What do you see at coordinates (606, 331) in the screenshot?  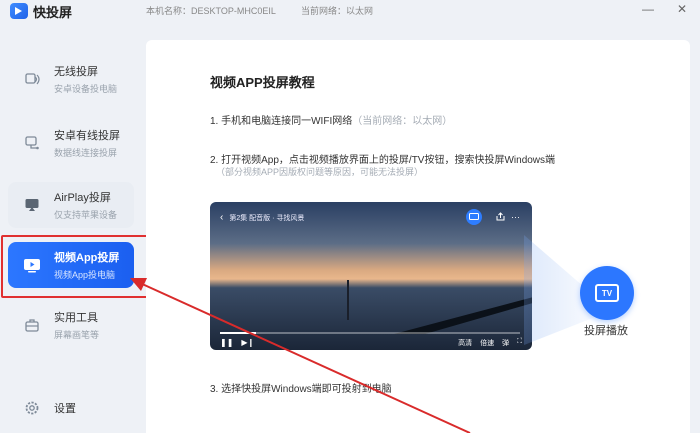 I see `cast-play-label: 投屏播放` at bounding box center [606, 331].